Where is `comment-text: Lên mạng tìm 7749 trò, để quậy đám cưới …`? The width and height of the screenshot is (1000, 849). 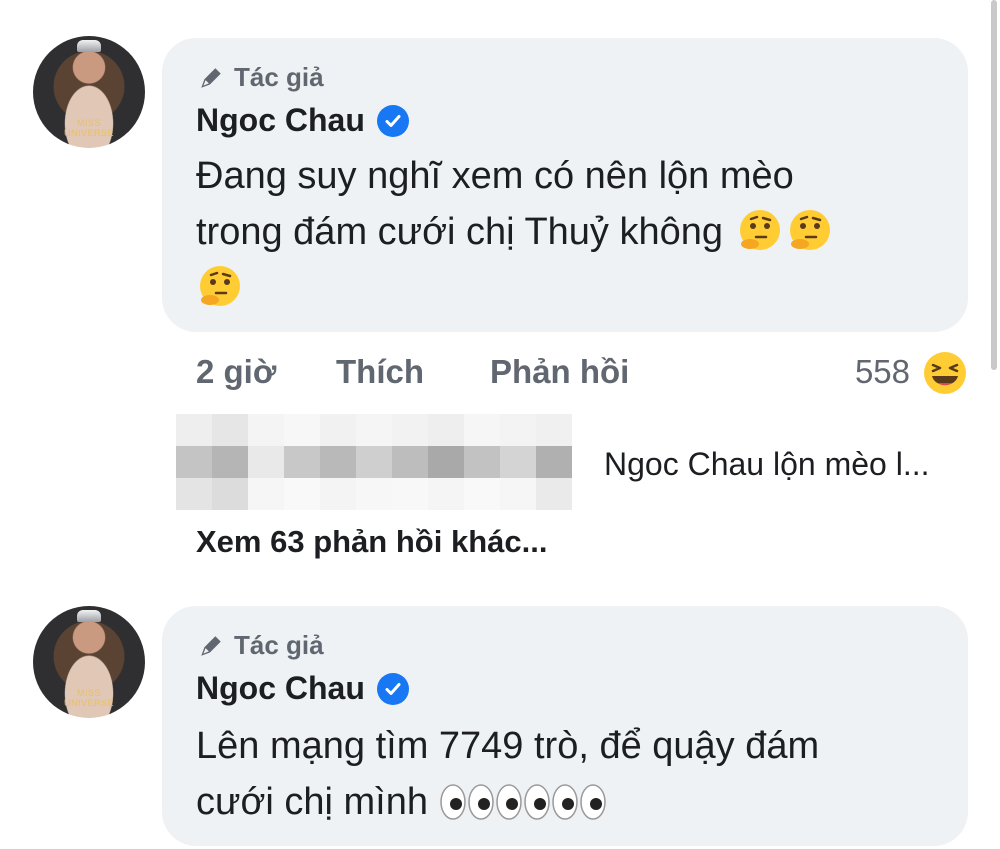
comment-text: Lên mạng tìm 7749 trò, để quậy đám cưới … is located at coordinates (566, 774).